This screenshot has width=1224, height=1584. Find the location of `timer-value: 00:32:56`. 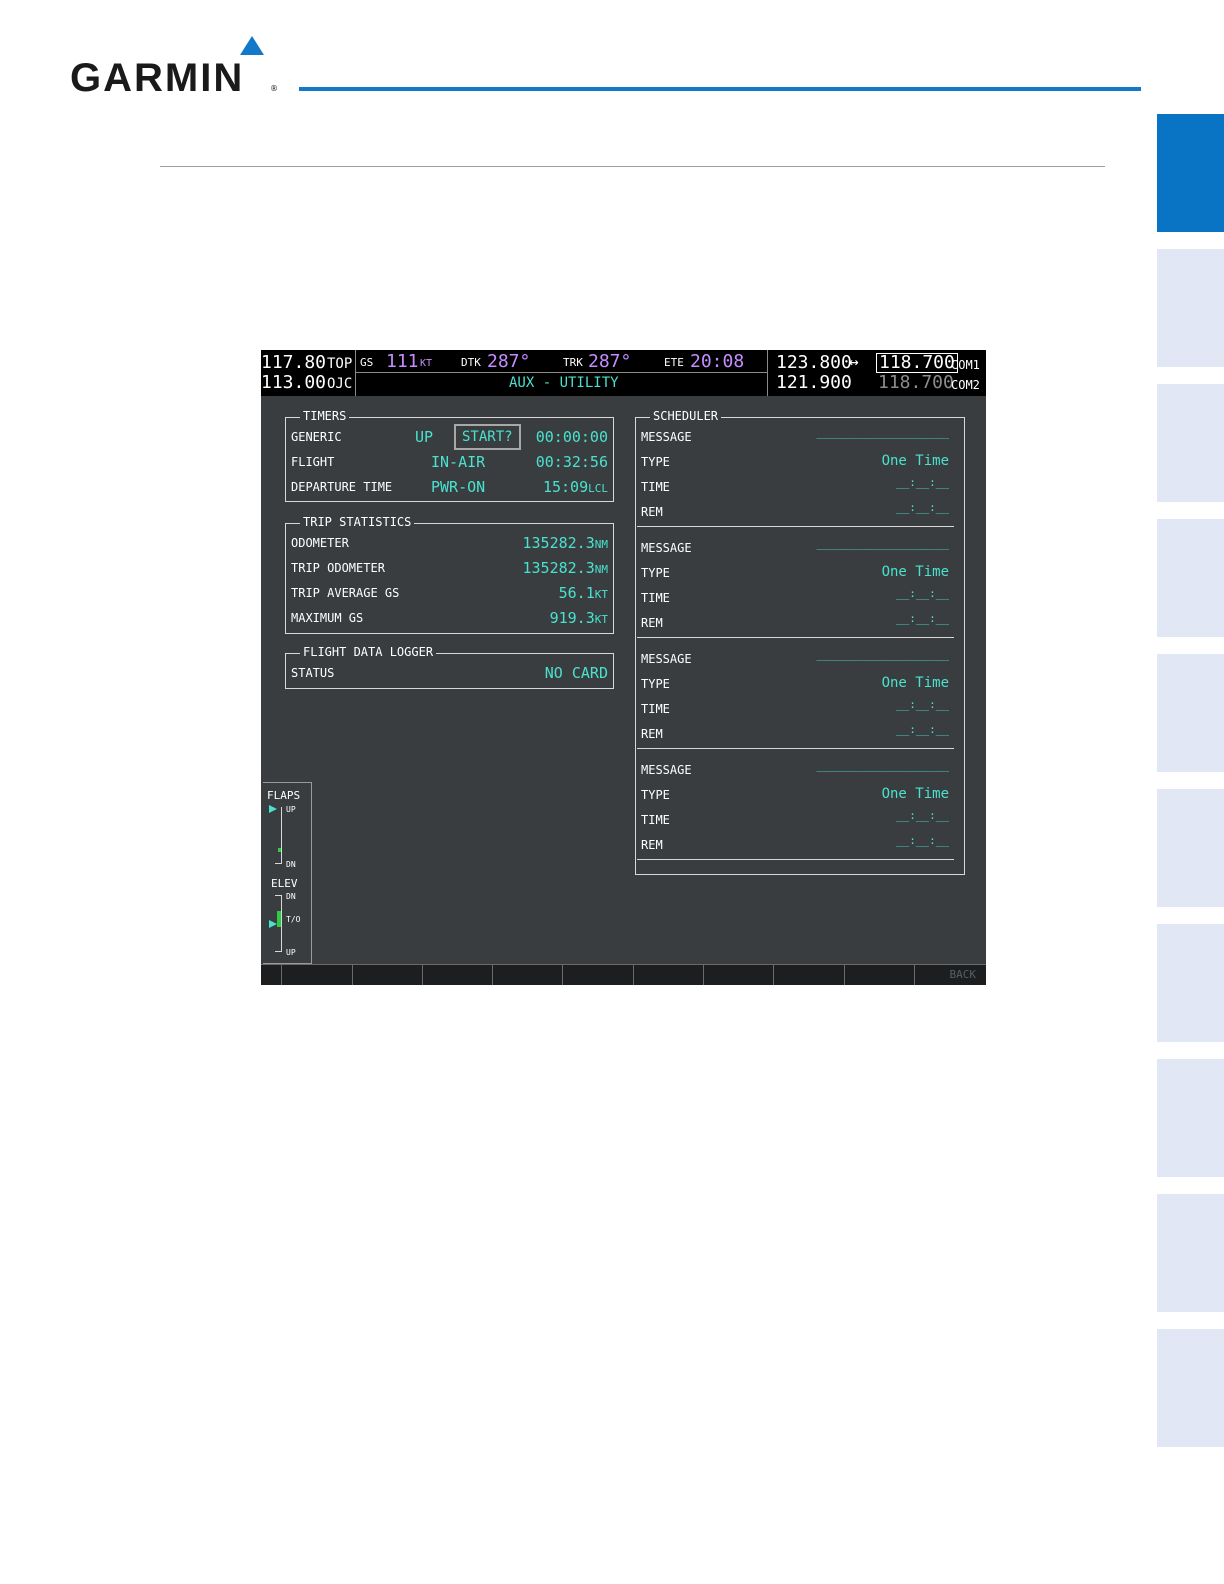

timer-value: 00:32:56 is located at coordinates (571, 462).